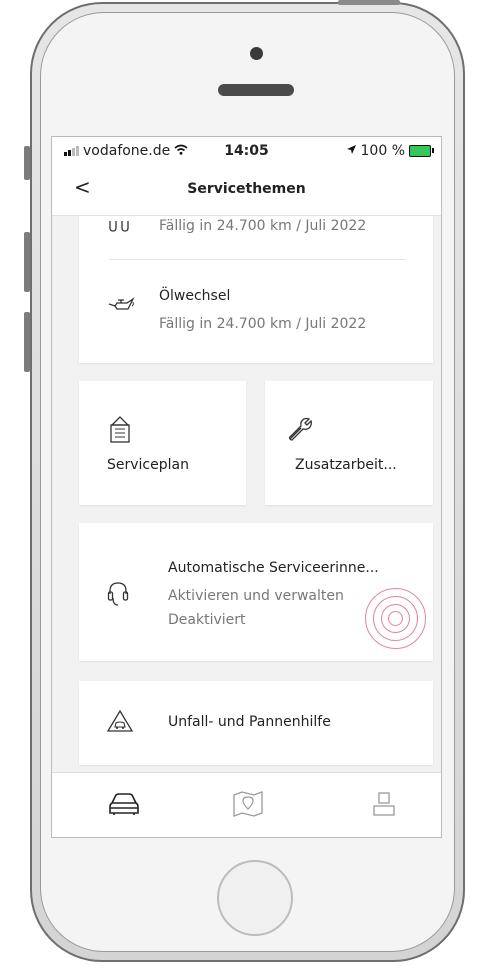 The image size is (483, 966). What do you see at coordinates (257, 259) in the screenshot?
I see `item-divider` at bounding box center [257, 259].